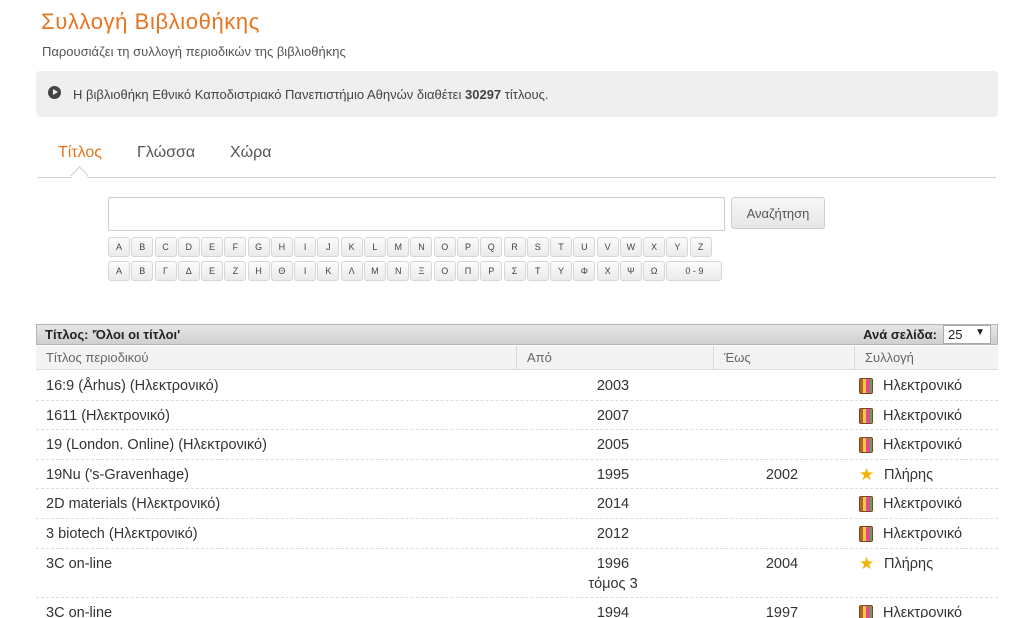 The width and height of the screenshot is (1024, 618). I want to click on letter-button: Χ, so click(607, 271).